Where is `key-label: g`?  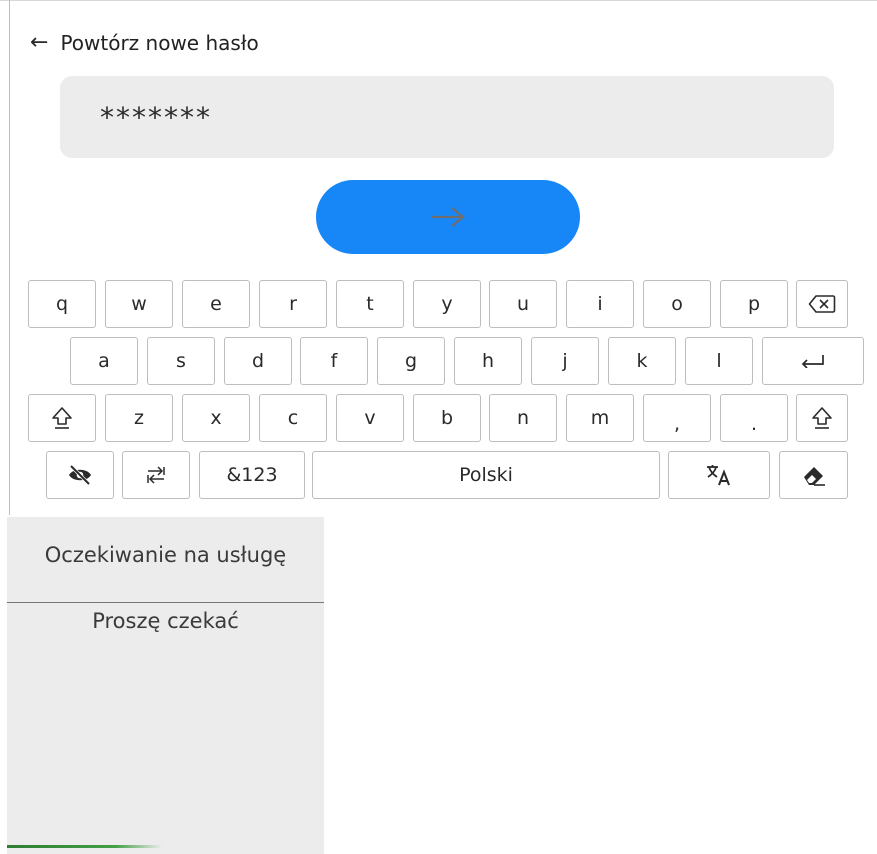 key-label: g is located at coordinates (411, 361).